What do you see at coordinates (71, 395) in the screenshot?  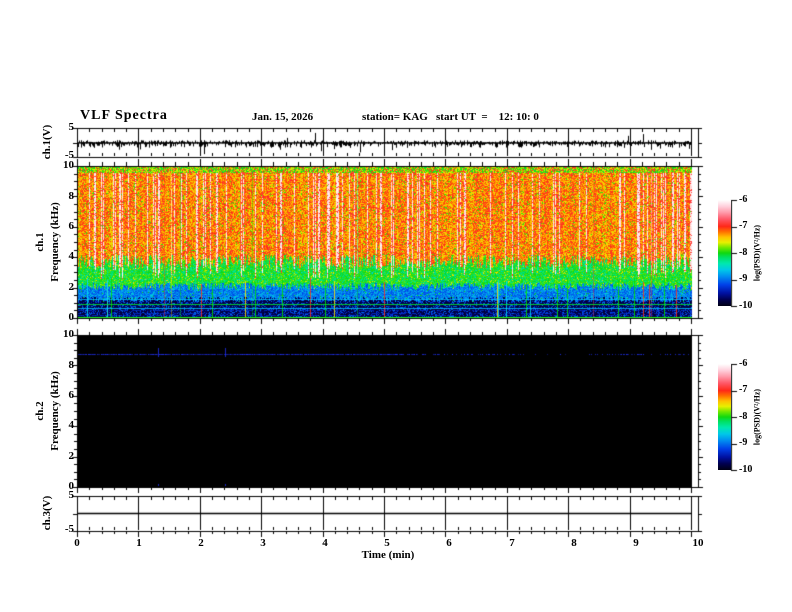 I see `ch2-spec-ytick: 6` at bounding box center [71, 395].